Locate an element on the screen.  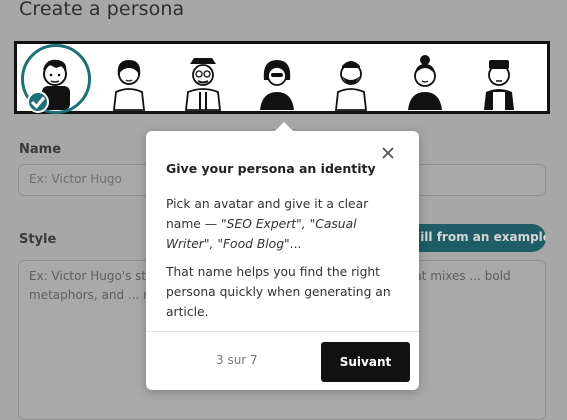
close-icon is located at coordinates (388, 153).